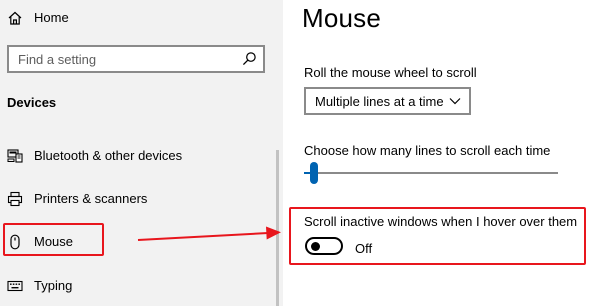  I want to click on sidebar-item-bluetooth: Bluetooth & other devices, so click(138, 156).